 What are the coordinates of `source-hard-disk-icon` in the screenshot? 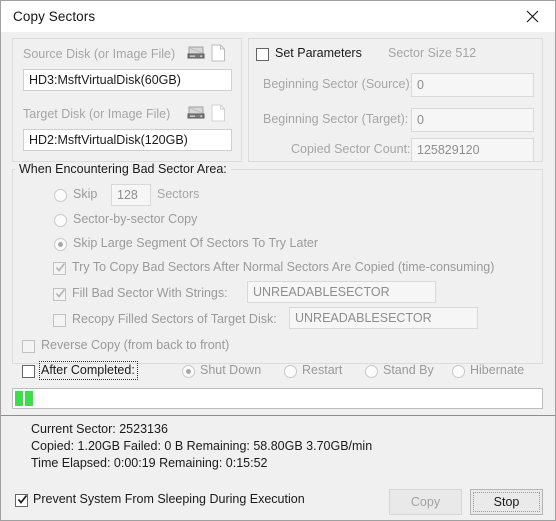 It's located at (196, 54).